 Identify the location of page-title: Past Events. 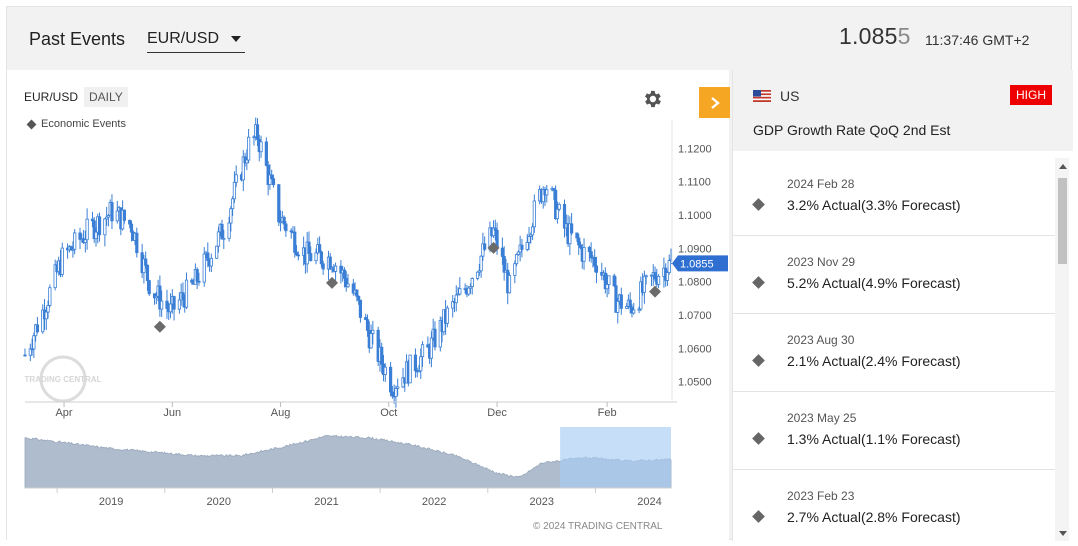
(77, 39).